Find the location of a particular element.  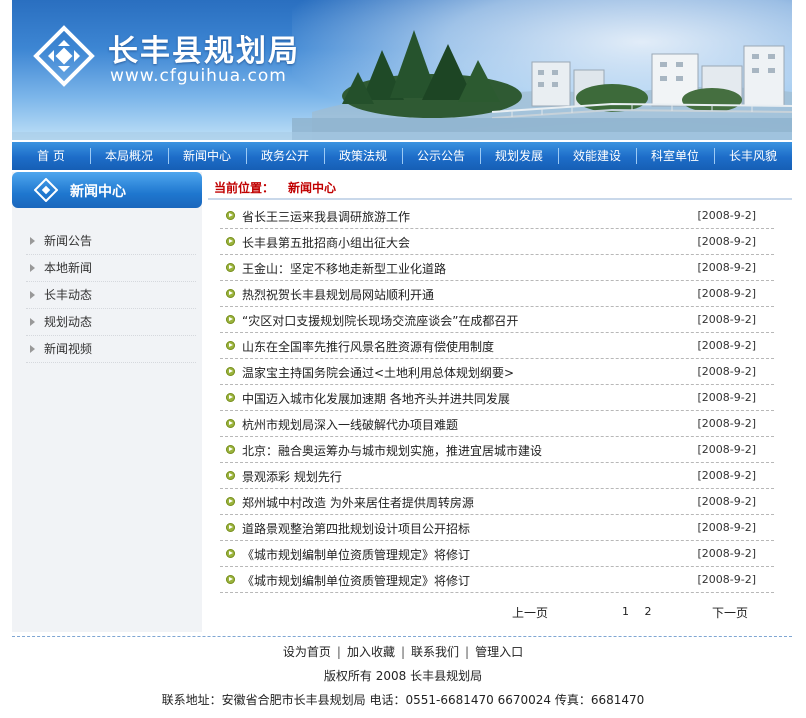

nav-item-government-affairs: 政务公开 is located at coordinates (285, 156).